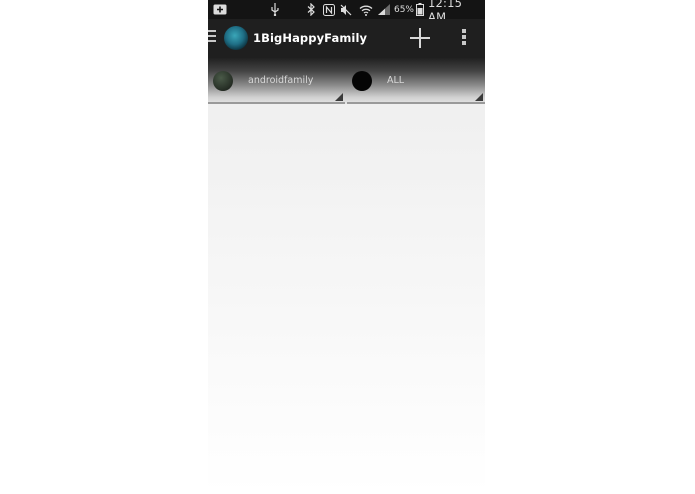 Image resolution: width=695 pixels, height=494 pixels. I want to click on usb-icon, so click(275, 9).